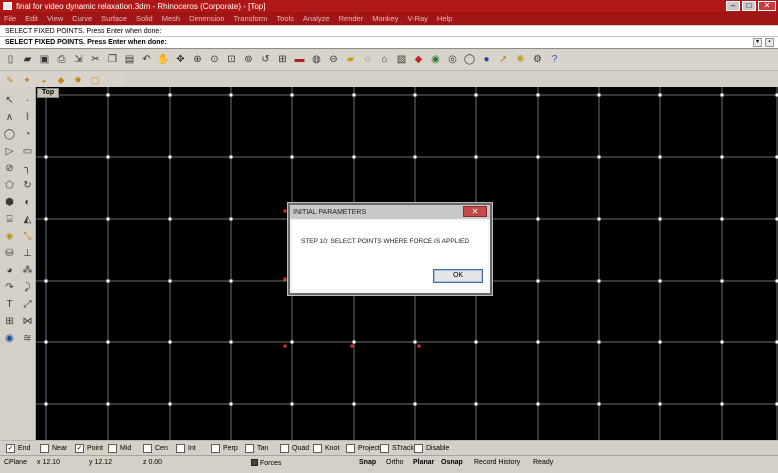  What do you see at coordinates (18, 448) in the screenshot?
I see `osnap-end: ✓ End` at bounding box center [18, 448].